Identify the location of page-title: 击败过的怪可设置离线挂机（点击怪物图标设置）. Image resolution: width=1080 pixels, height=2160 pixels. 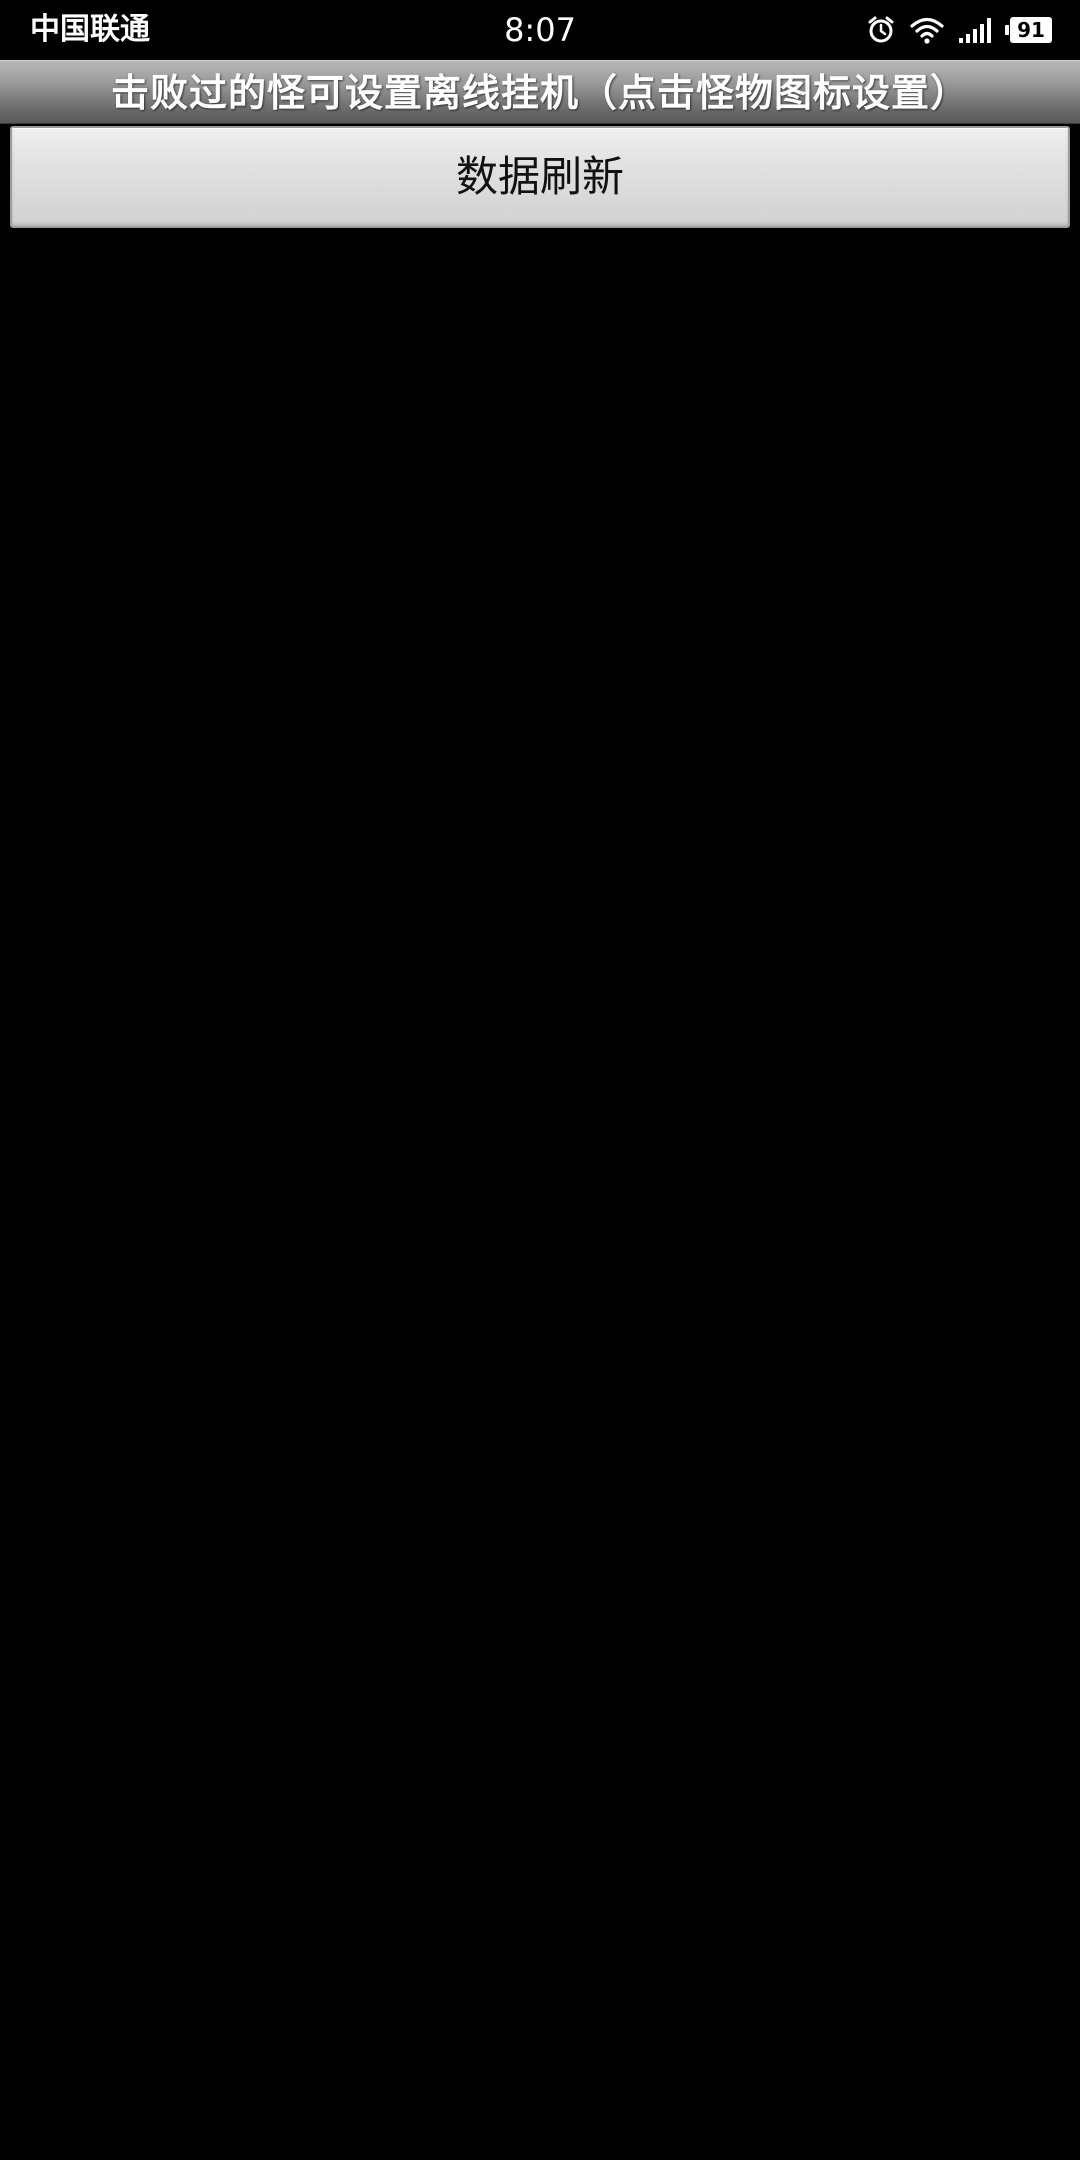
(539, 93).